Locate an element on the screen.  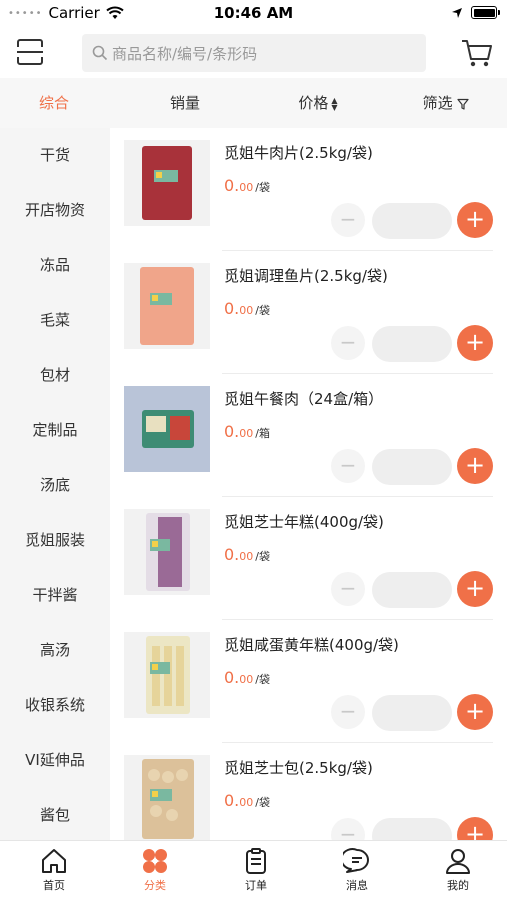
tab-bar: 首页 分类 订单 消息 我的 is located at coordinates (253, 870).